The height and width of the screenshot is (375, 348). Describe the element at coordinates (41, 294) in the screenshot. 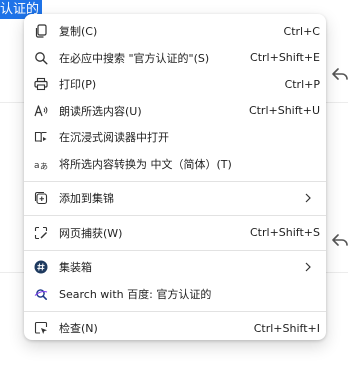

I see `search-extension-icon` at that location.